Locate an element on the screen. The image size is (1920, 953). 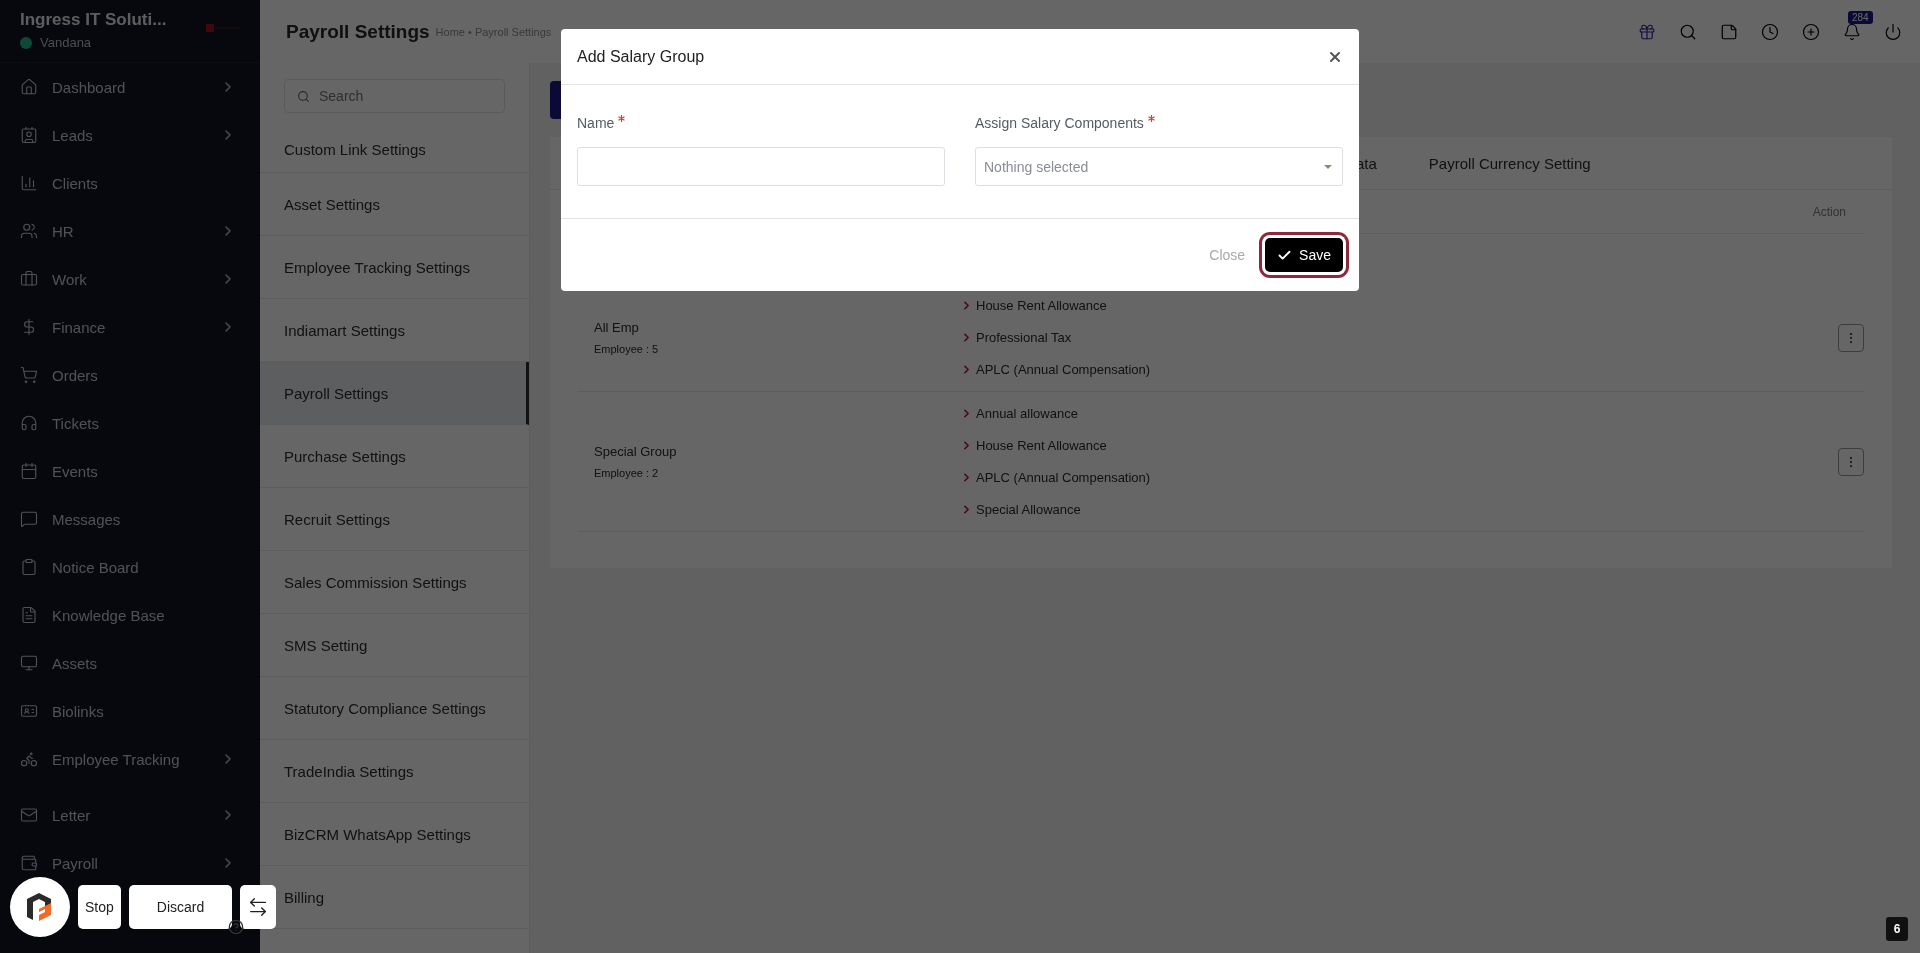
calendar-icon is located at coordinates (29, 471).